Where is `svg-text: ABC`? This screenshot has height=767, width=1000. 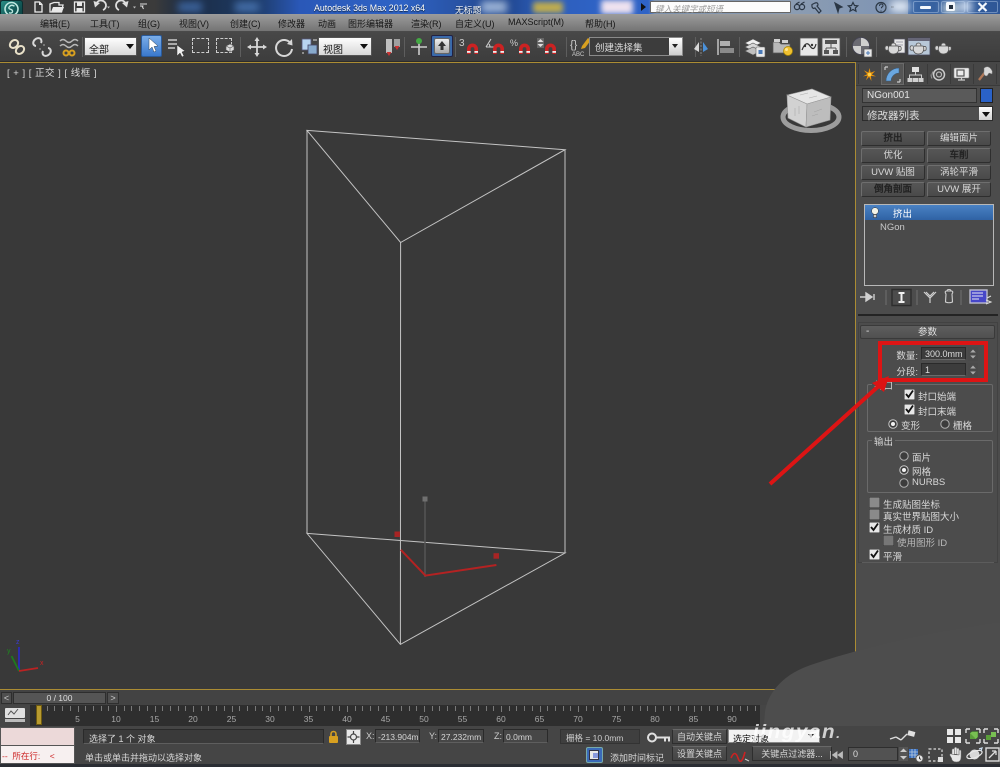 svg-text: ABC is located at coordinates (578, 55).